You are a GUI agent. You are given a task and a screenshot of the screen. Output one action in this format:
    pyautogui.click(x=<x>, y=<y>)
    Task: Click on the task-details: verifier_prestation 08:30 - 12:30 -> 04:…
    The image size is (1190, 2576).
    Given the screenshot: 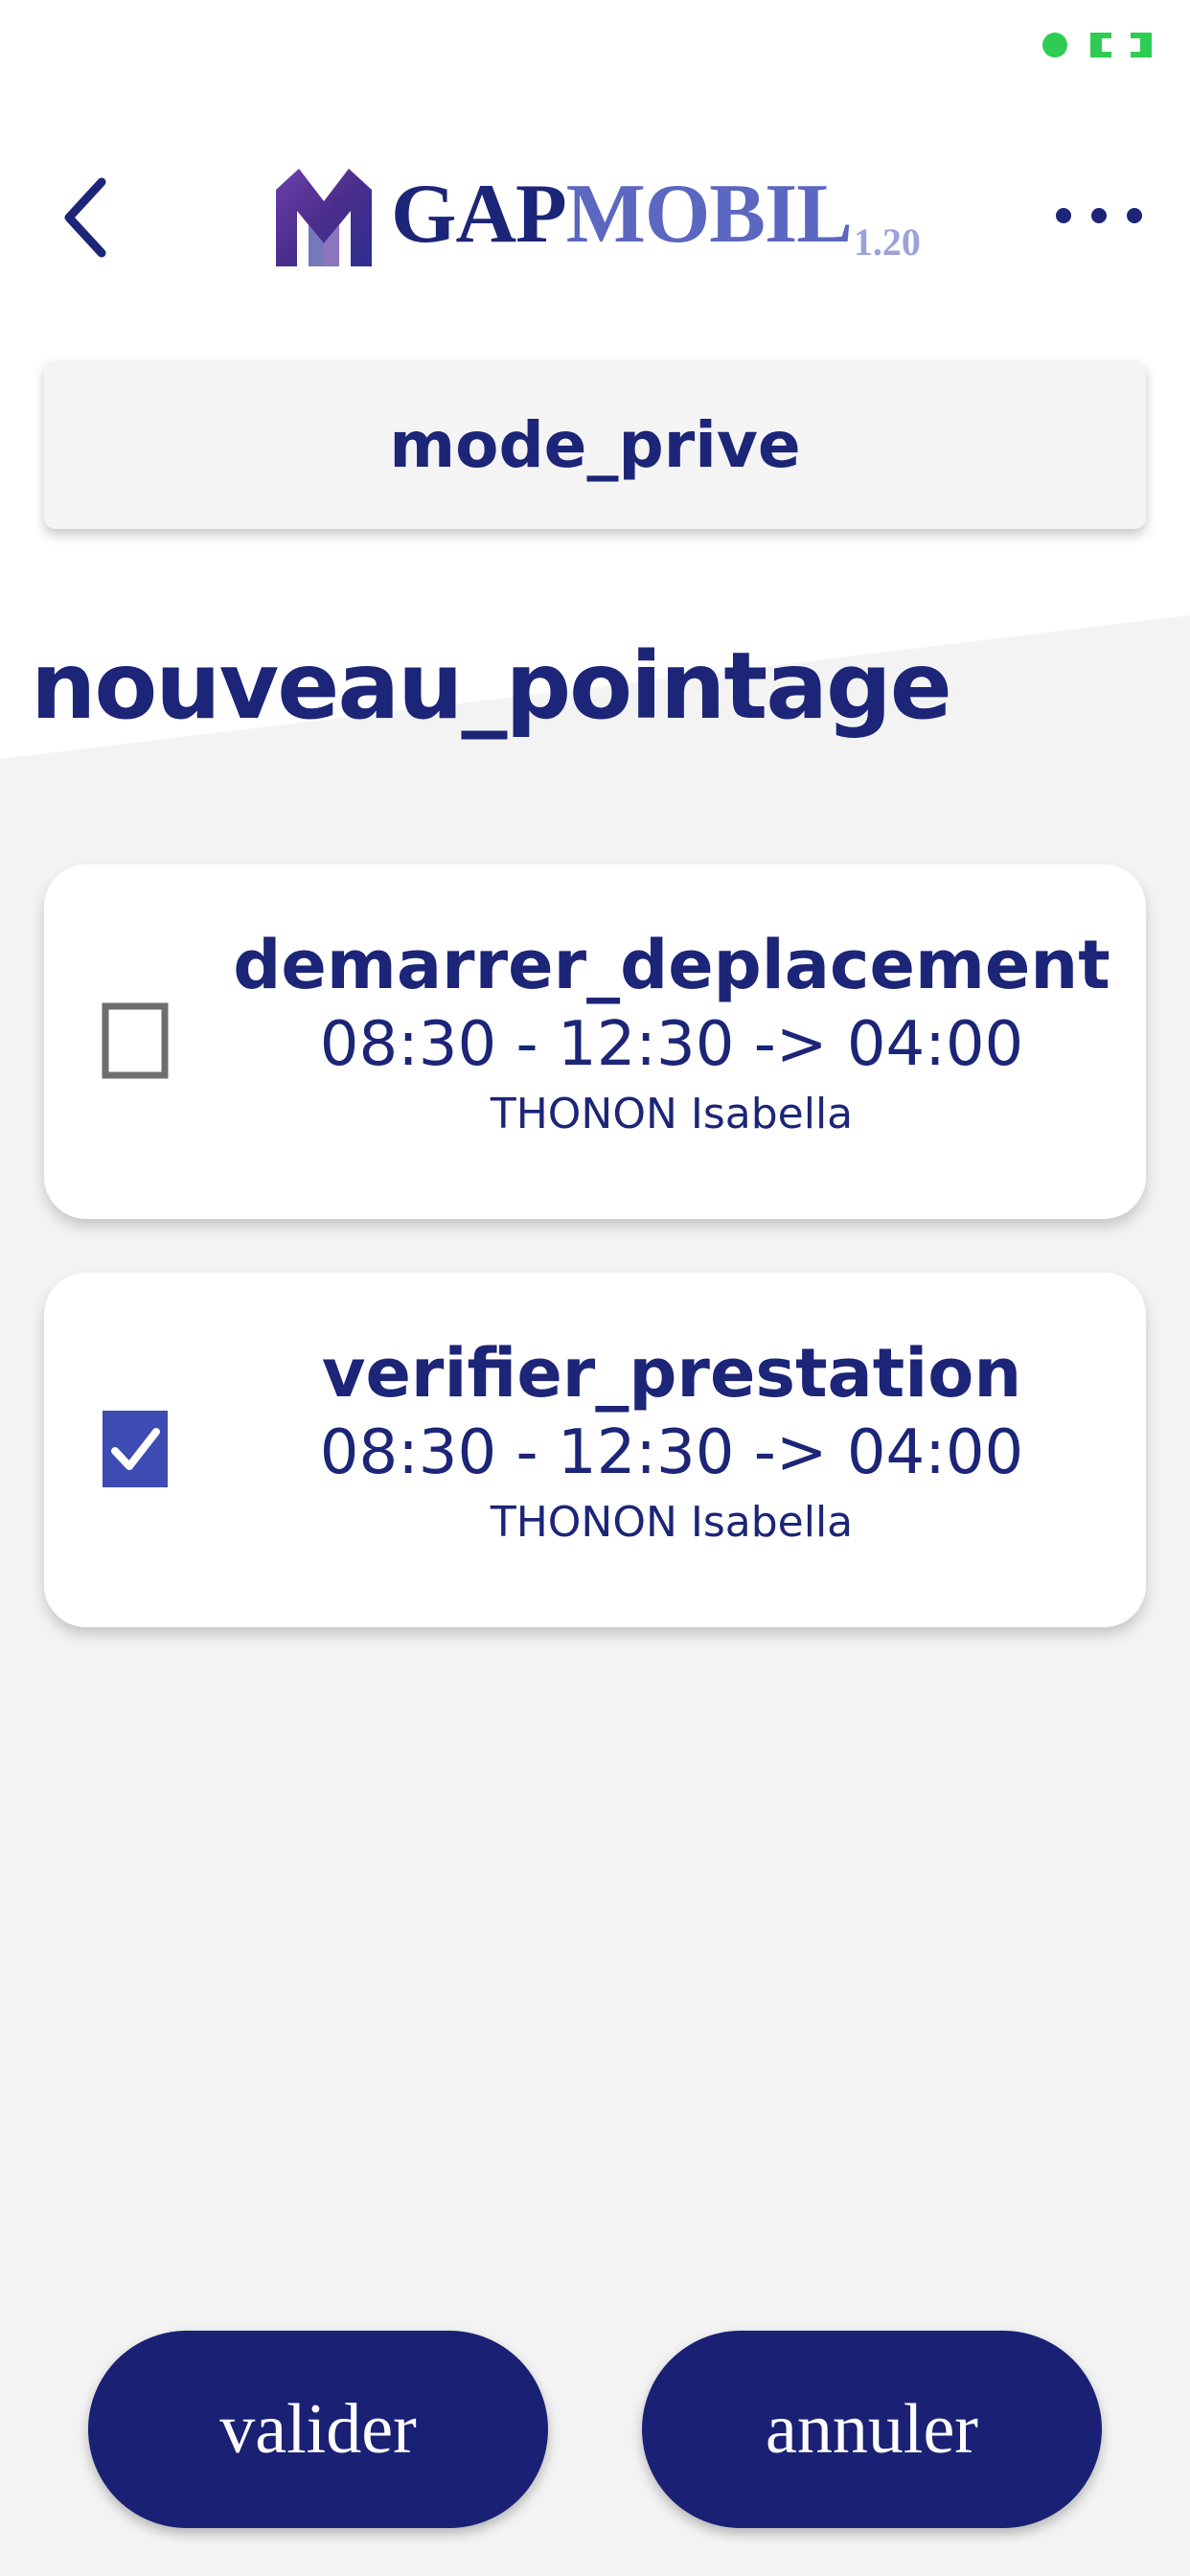 What is the action you would take?
    pyautogui.click(x=672, y=1443)
    